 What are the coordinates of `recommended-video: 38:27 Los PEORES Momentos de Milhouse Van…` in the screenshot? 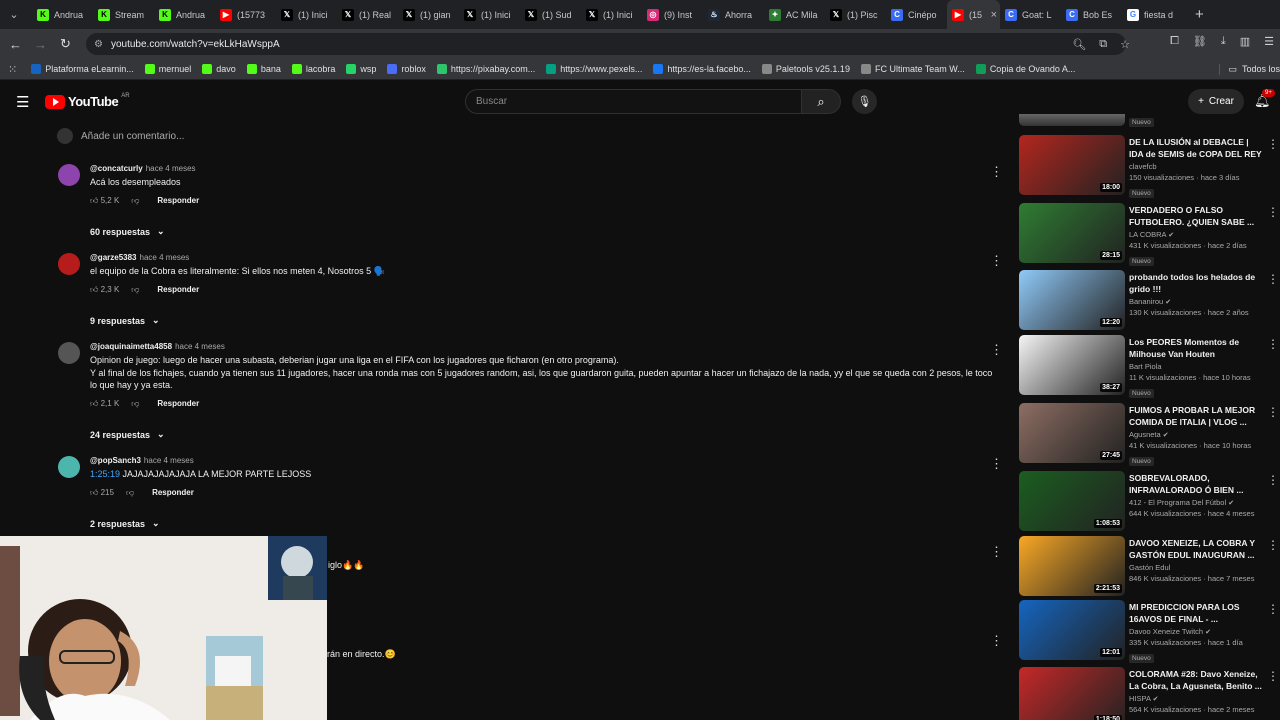 It's located at (1149, 366).